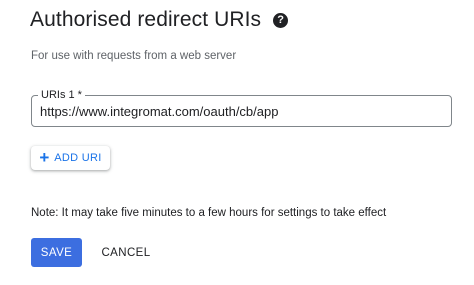 This screenshot has width=474, height=285. I want to click on section-header: Authorised redirect URIs ?, so click(159, 20).